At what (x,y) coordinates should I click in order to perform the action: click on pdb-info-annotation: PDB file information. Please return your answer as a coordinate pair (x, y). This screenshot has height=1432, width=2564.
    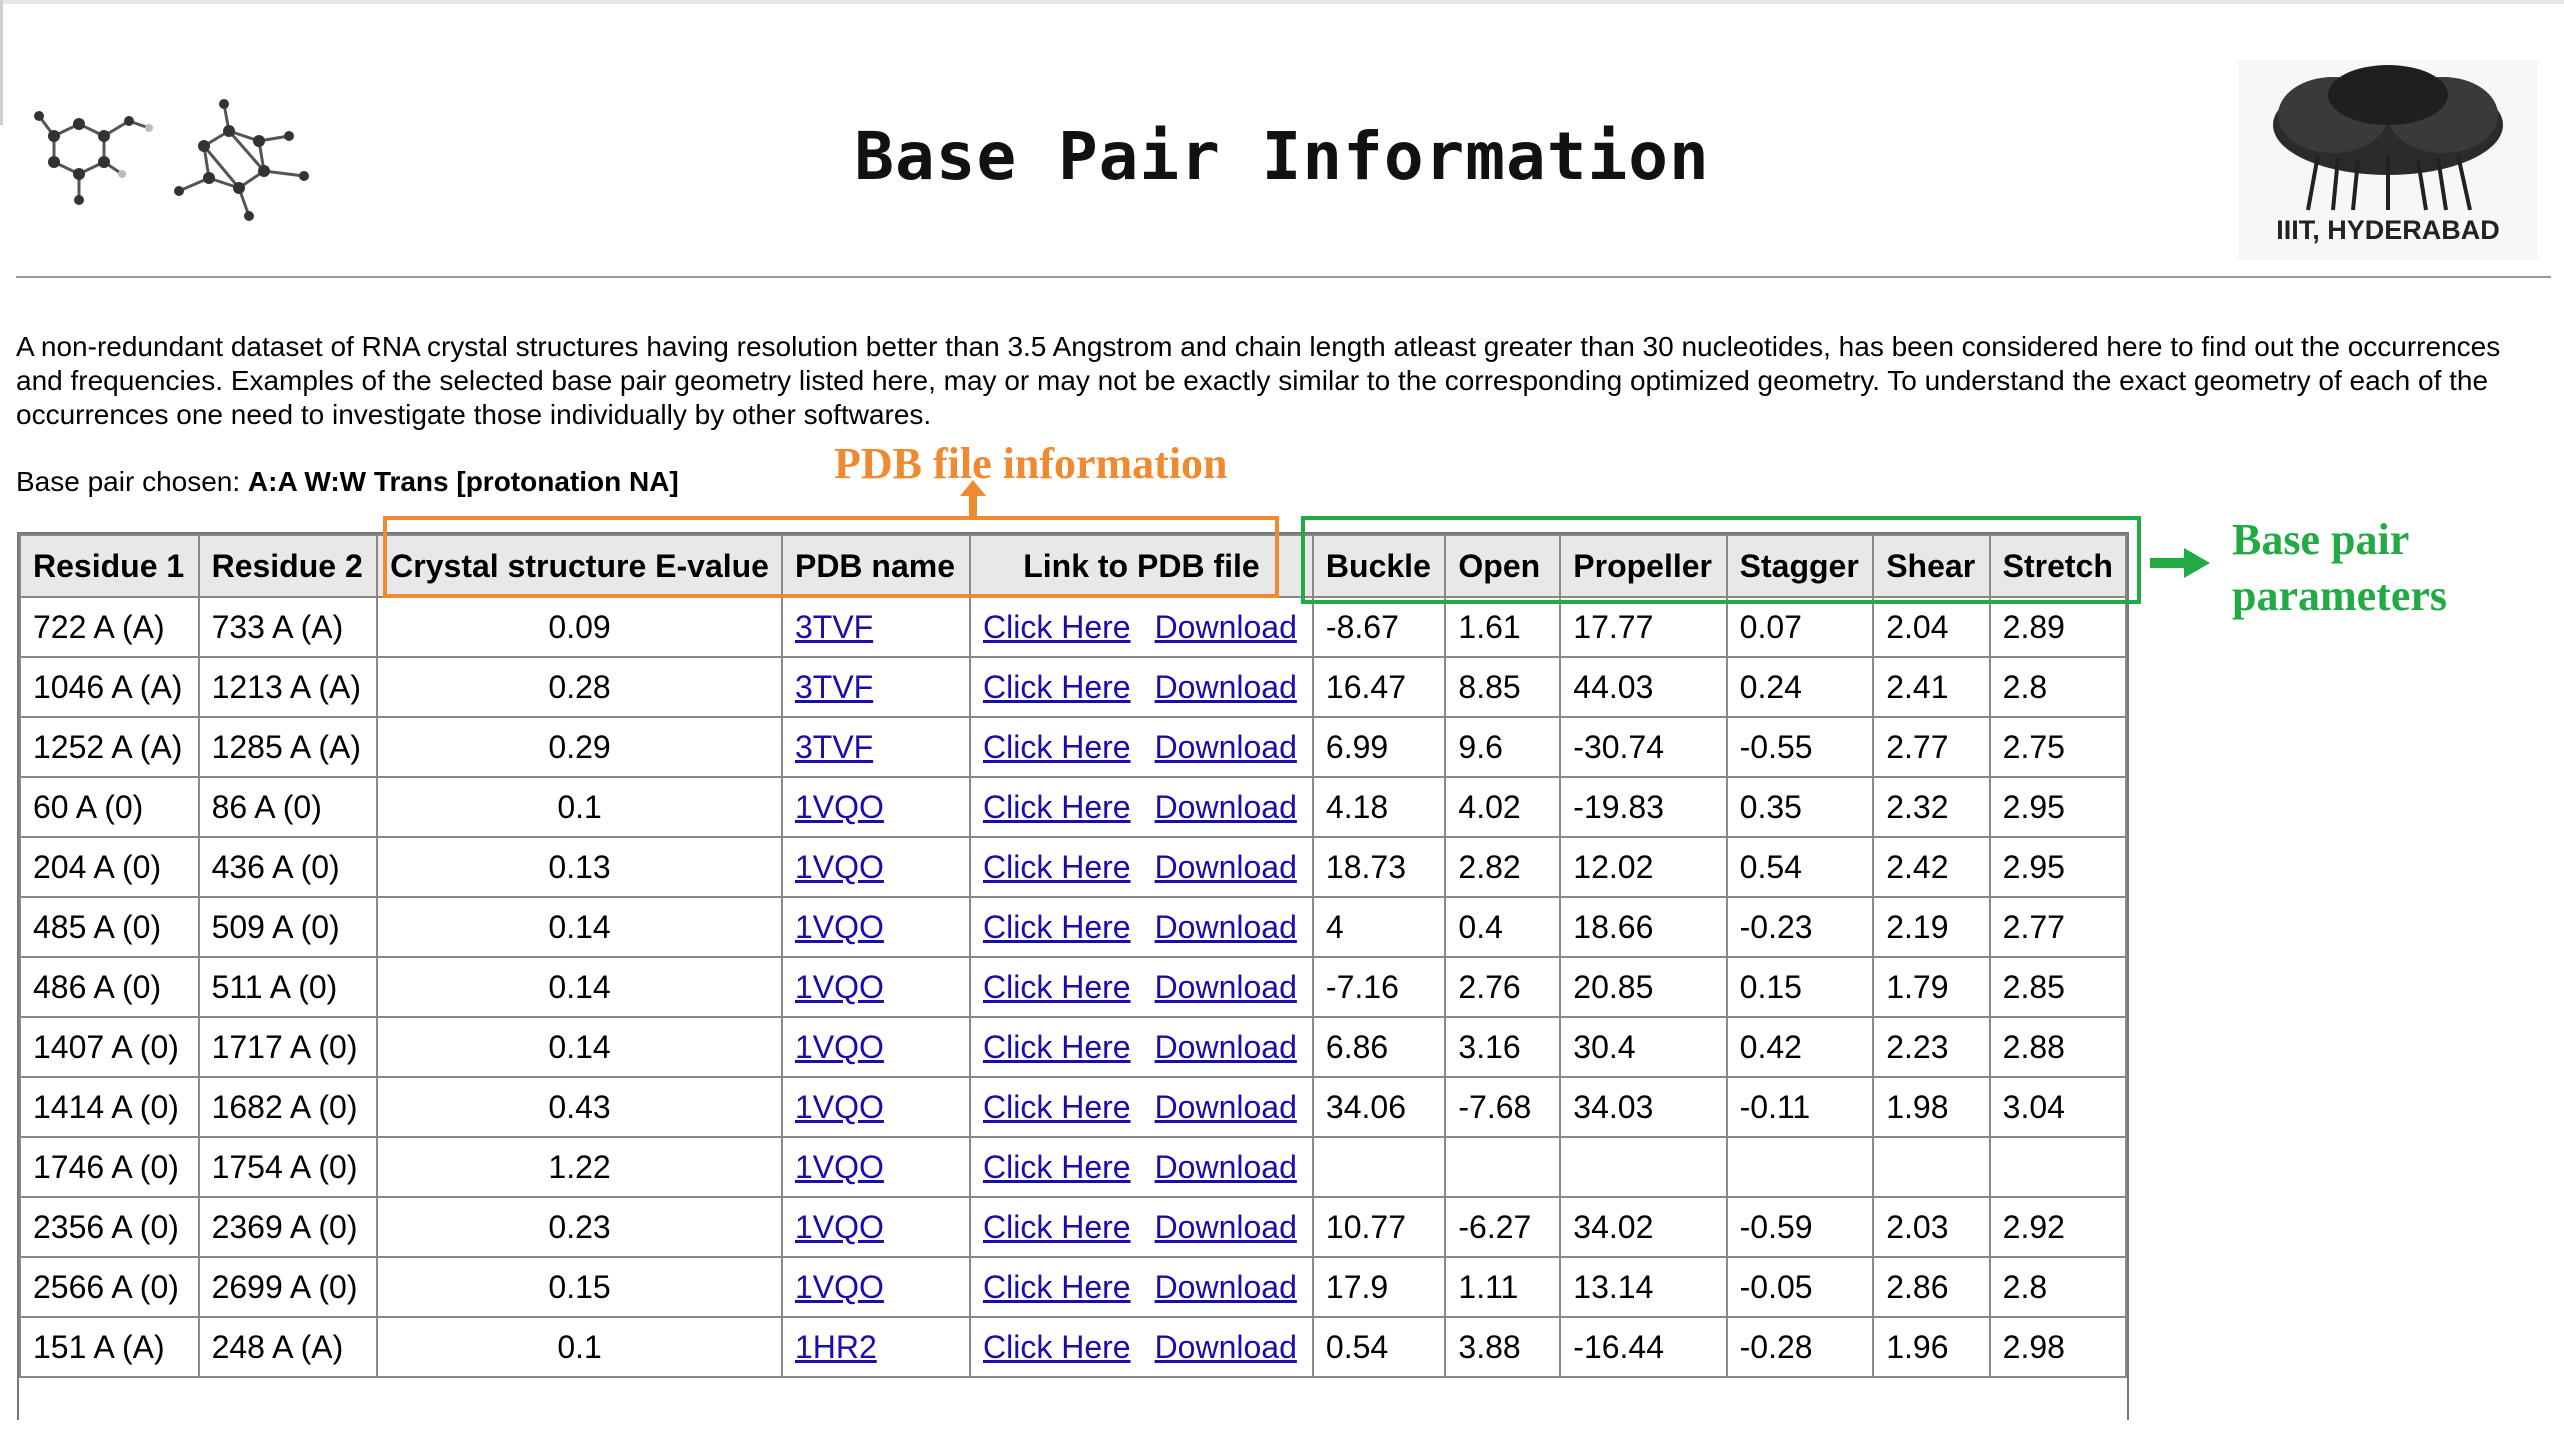
    Looking at the image, I should click on (1031, 463).